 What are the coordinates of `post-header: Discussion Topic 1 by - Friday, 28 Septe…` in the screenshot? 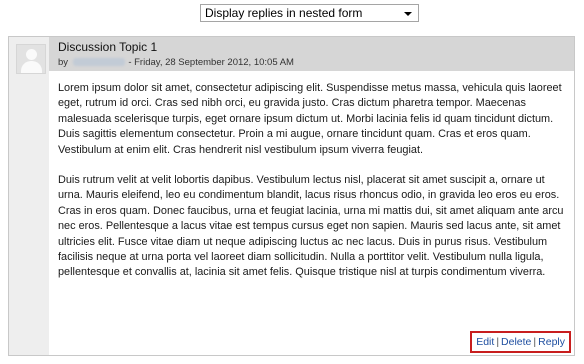 It's located at (311, 54).